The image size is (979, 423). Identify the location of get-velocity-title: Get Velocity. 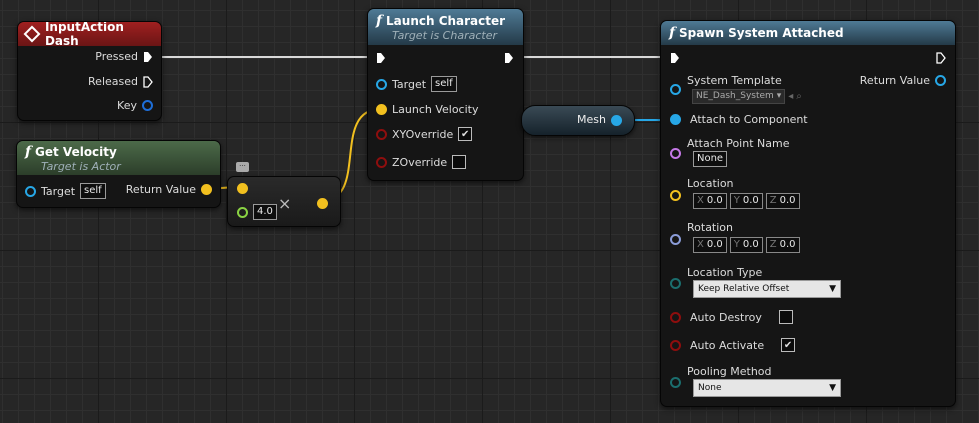
(76, 151).